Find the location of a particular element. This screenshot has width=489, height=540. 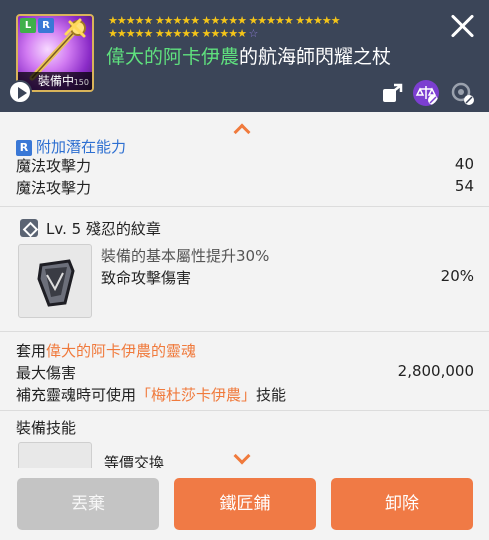

star-force-row-1: ★★★★★ ★★★★★ ★★★★★ ★★★★★ ★★★★★ is located at coordinates (224, 20).